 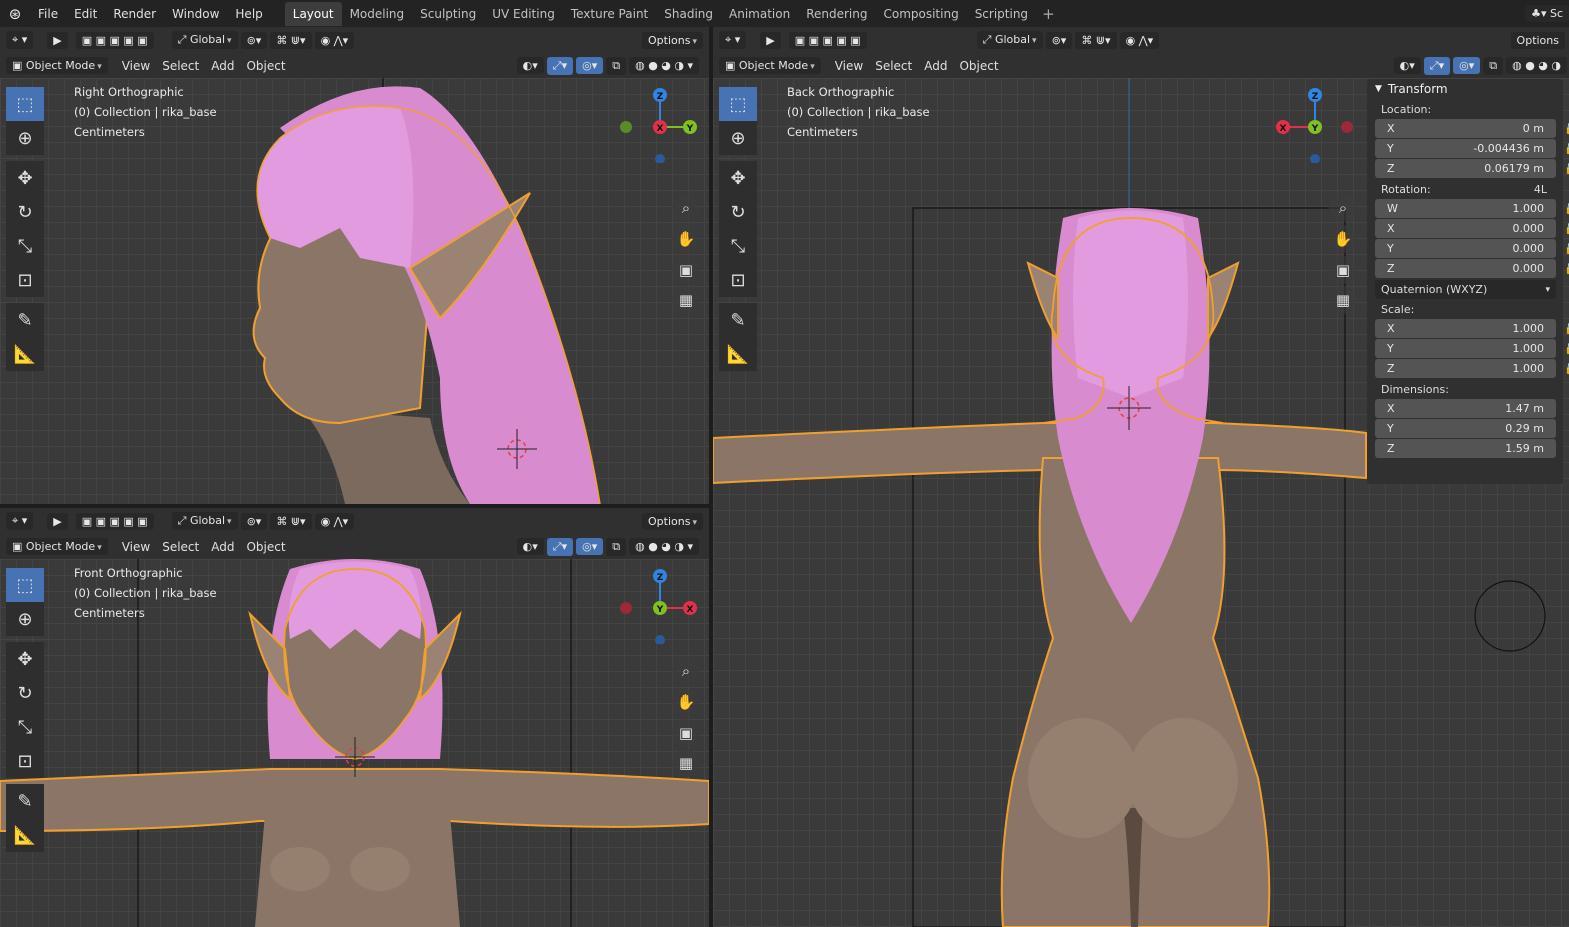 What do you see at coordinates (1537, 40) in the screenshot?
I see `options-dropdown: Options` at bounding box center [1537, 40].